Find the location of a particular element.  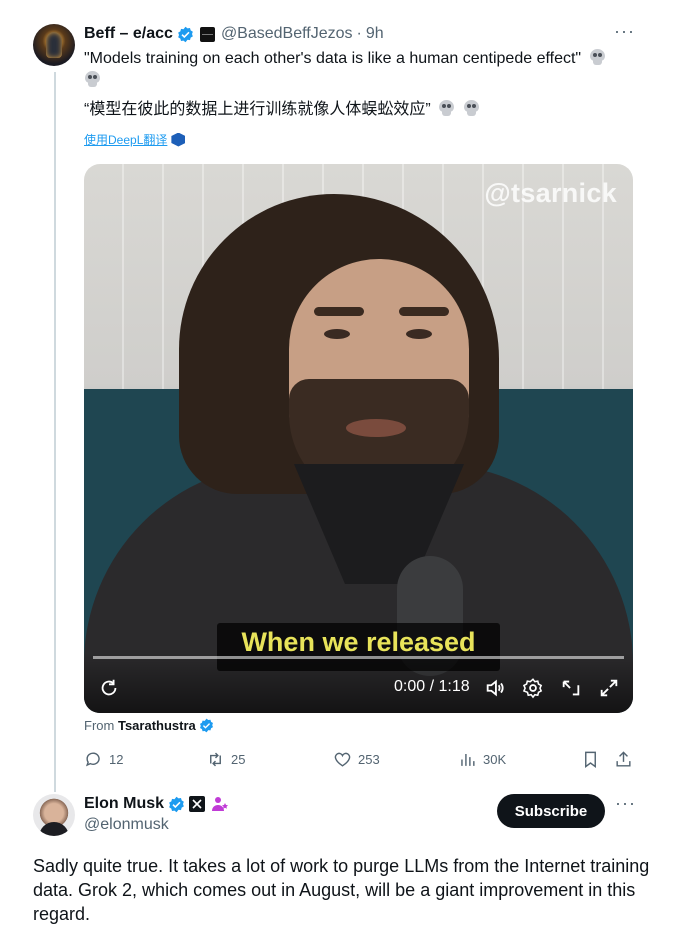

heart-icon is located at coordinates (342, 759).